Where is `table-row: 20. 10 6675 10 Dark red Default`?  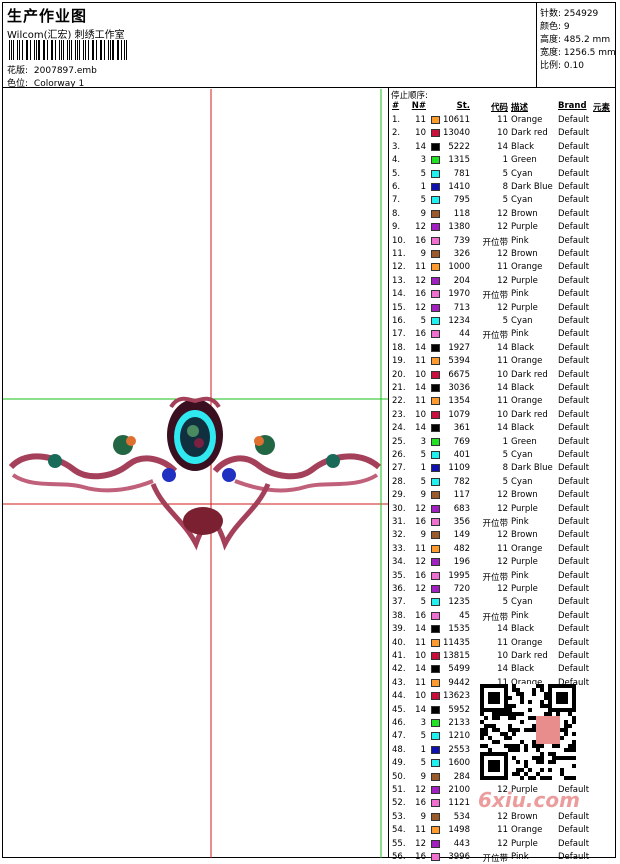
table-row: 20. 10 6675 10 Dark red Default is located at coordinates (503, 375).